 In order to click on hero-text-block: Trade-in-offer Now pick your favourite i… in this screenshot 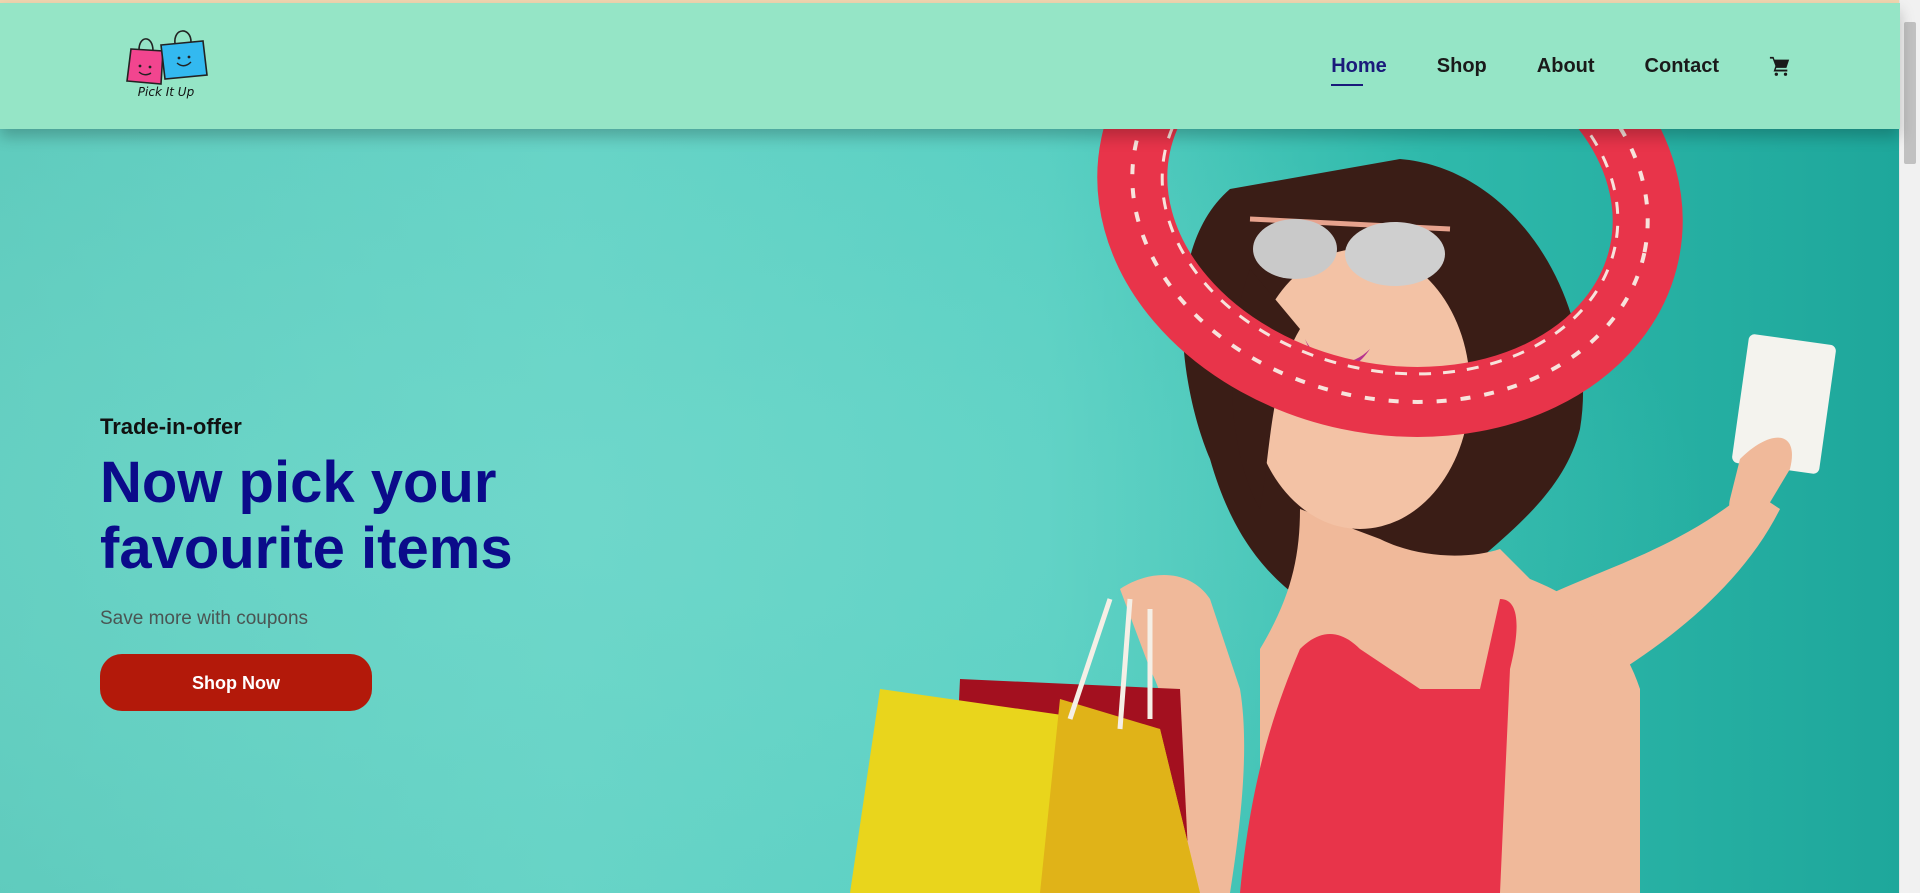, I will do `click(360, 562)`.